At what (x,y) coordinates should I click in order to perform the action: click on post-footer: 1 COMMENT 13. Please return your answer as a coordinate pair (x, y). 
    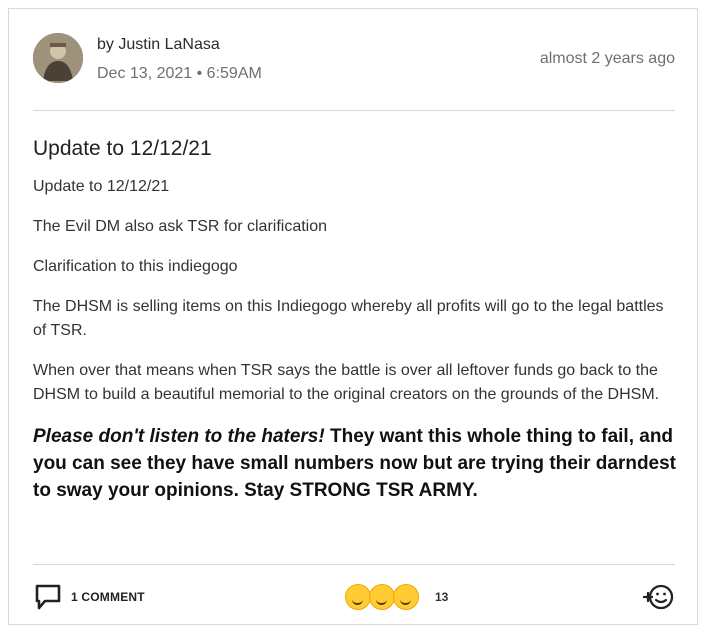
    Looking at the image, I should click on (354, 597).